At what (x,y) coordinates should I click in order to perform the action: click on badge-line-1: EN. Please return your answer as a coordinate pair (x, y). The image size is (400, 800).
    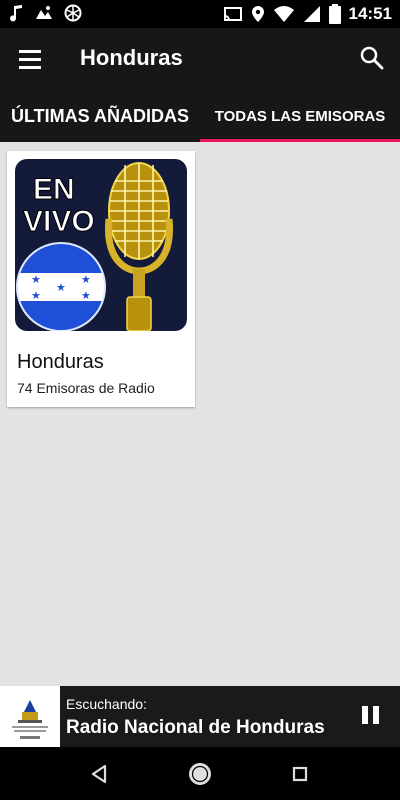
    Looking at the image, I should click on (54, 189).